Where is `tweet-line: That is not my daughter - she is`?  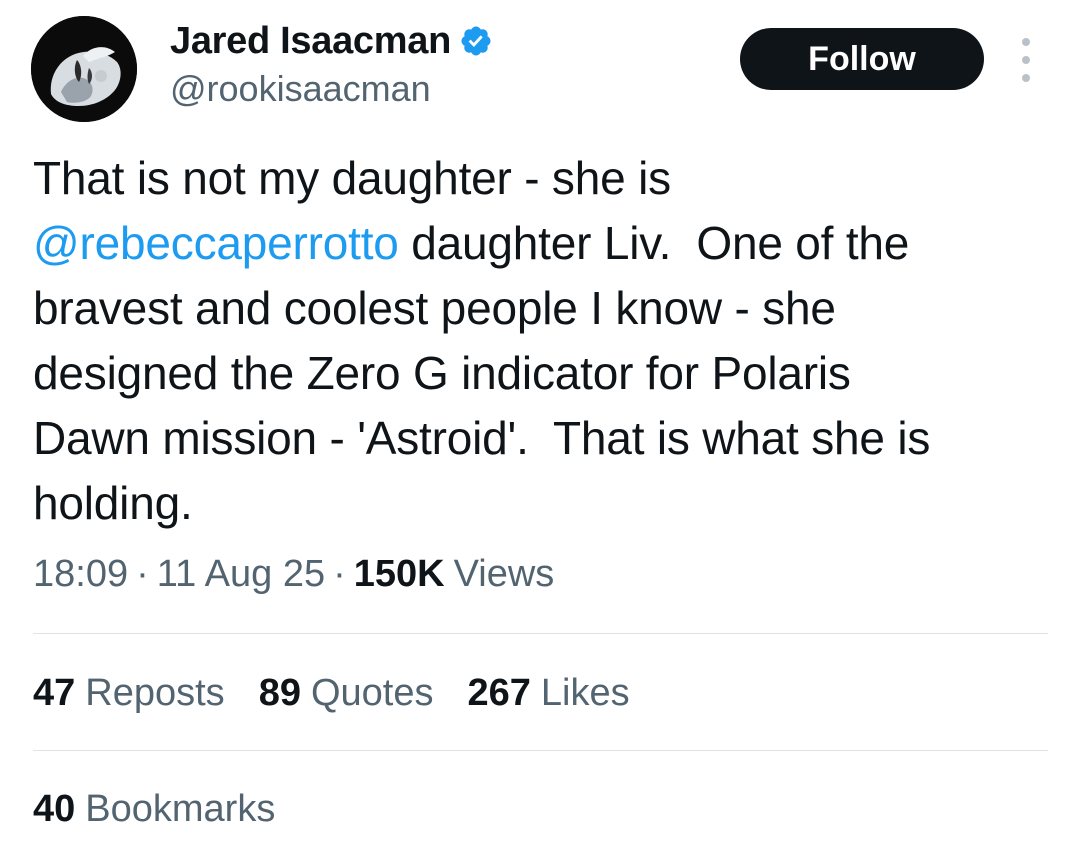 tweet-line: That is not my daughter - she is is located at coordinates (352, 178).